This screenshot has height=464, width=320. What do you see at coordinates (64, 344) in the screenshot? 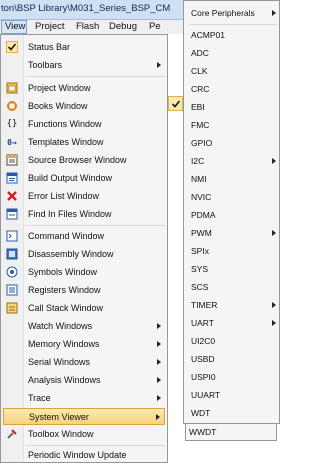
I see `menu-item-label: Memory Windows` at bounding box center [64, 344].